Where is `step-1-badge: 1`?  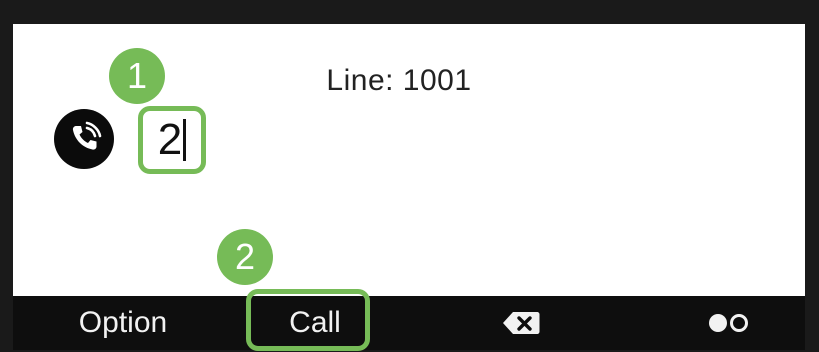
step-1-badge: 1 is located at coordinates (137, 76).